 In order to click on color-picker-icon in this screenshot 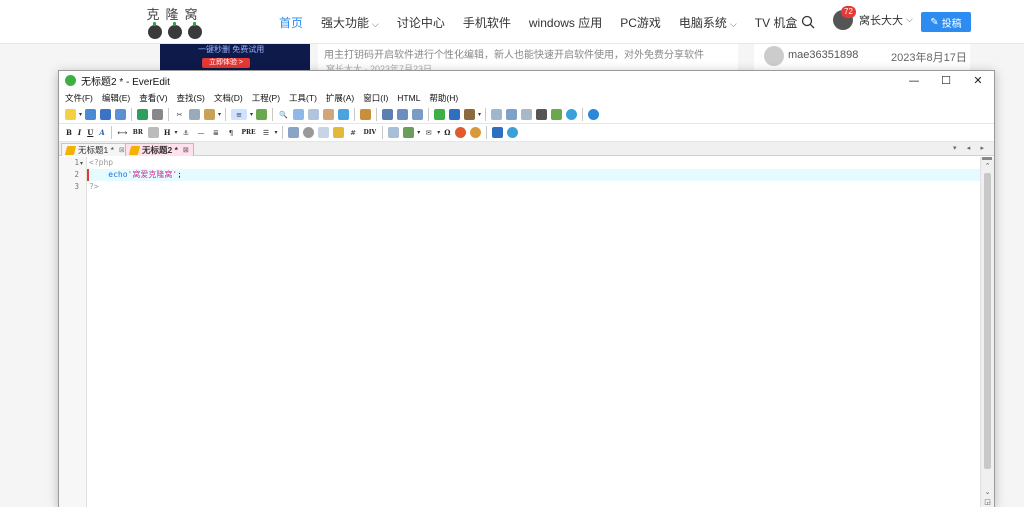, I will do `click(461, 132)`.